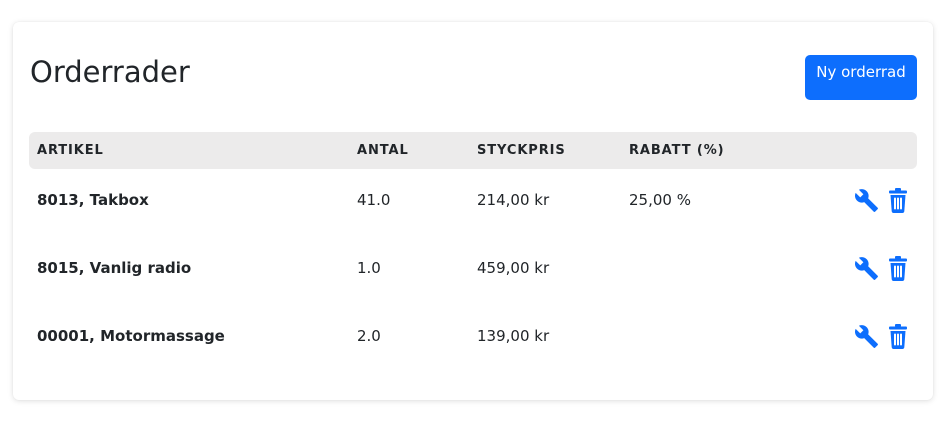 The width and height of the screenshot is (947, 426). I want to click on table-row: 8015, Vanlig radio 1.0 459,00 kr, so click(473, 268).